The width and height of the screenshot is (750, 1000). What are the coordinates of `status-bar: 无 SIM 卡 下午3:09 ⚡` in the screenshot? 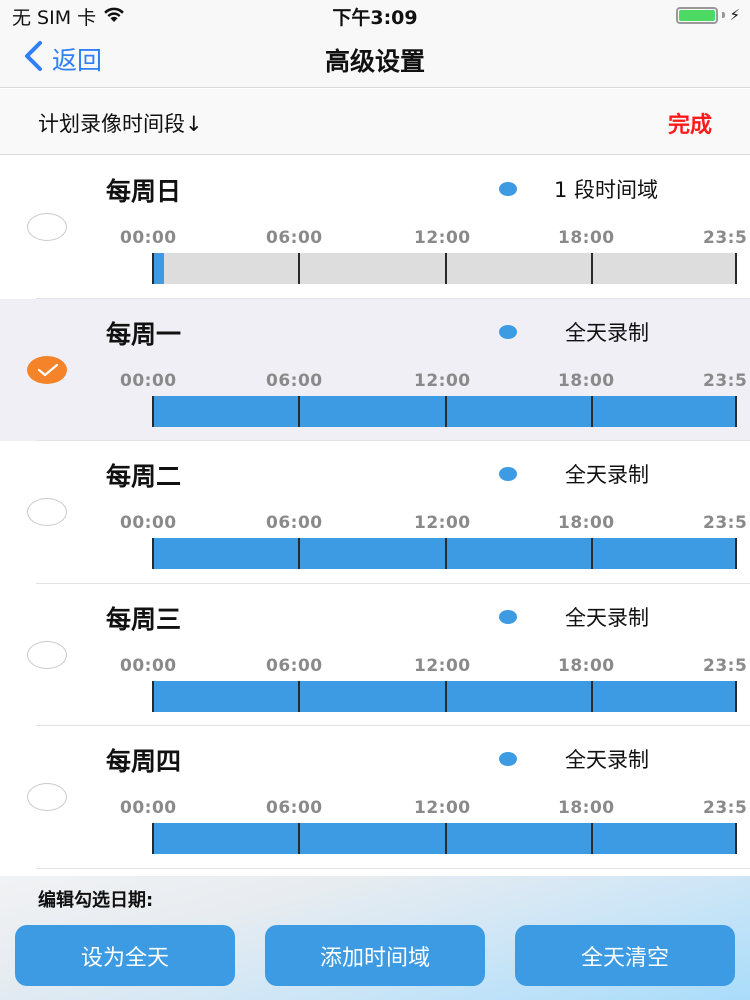 It's located at (375, 15).